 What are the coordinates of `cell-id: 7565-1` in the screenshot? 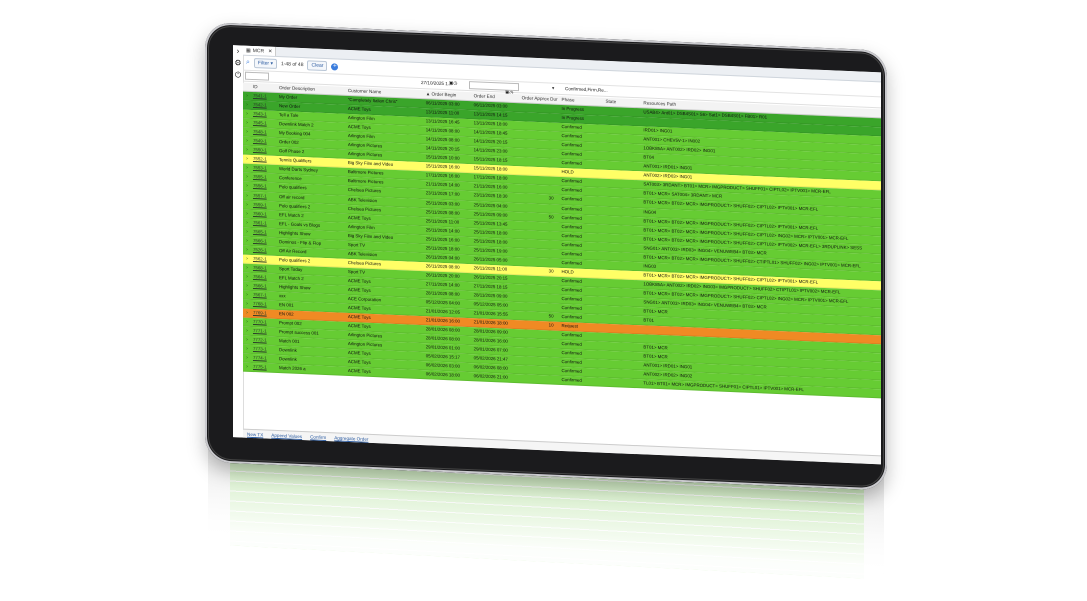 It's located at (264, 232).